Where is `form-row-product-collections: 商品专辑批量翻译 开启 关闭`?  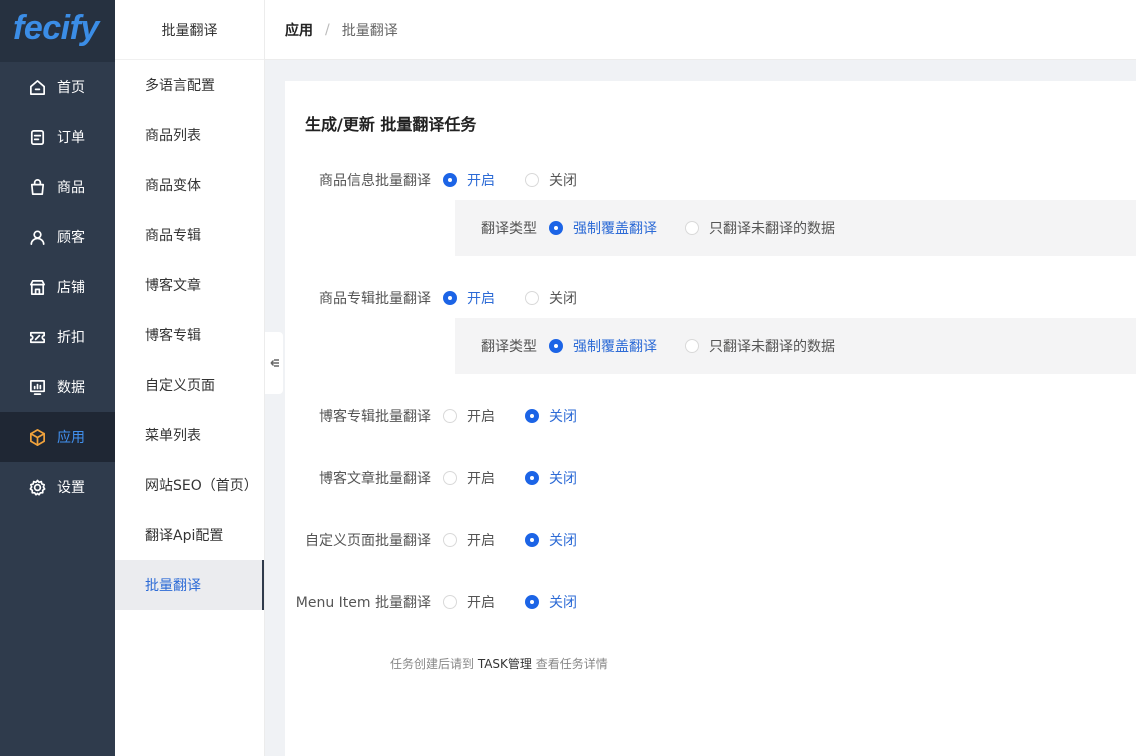 form-row-product-collections: 商品专辑批量翻译 开启 关闭 is located at coordinates (446, 298).